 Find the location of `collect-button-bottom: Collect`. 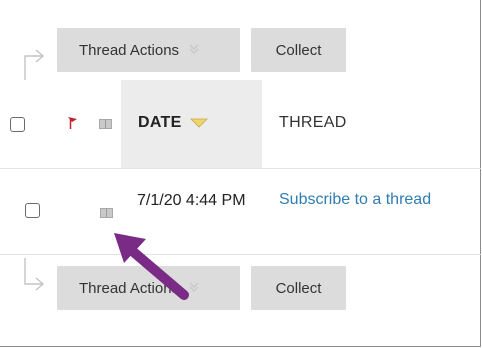

collect-button-bottom: Collect is located at coordinates (298, 288).